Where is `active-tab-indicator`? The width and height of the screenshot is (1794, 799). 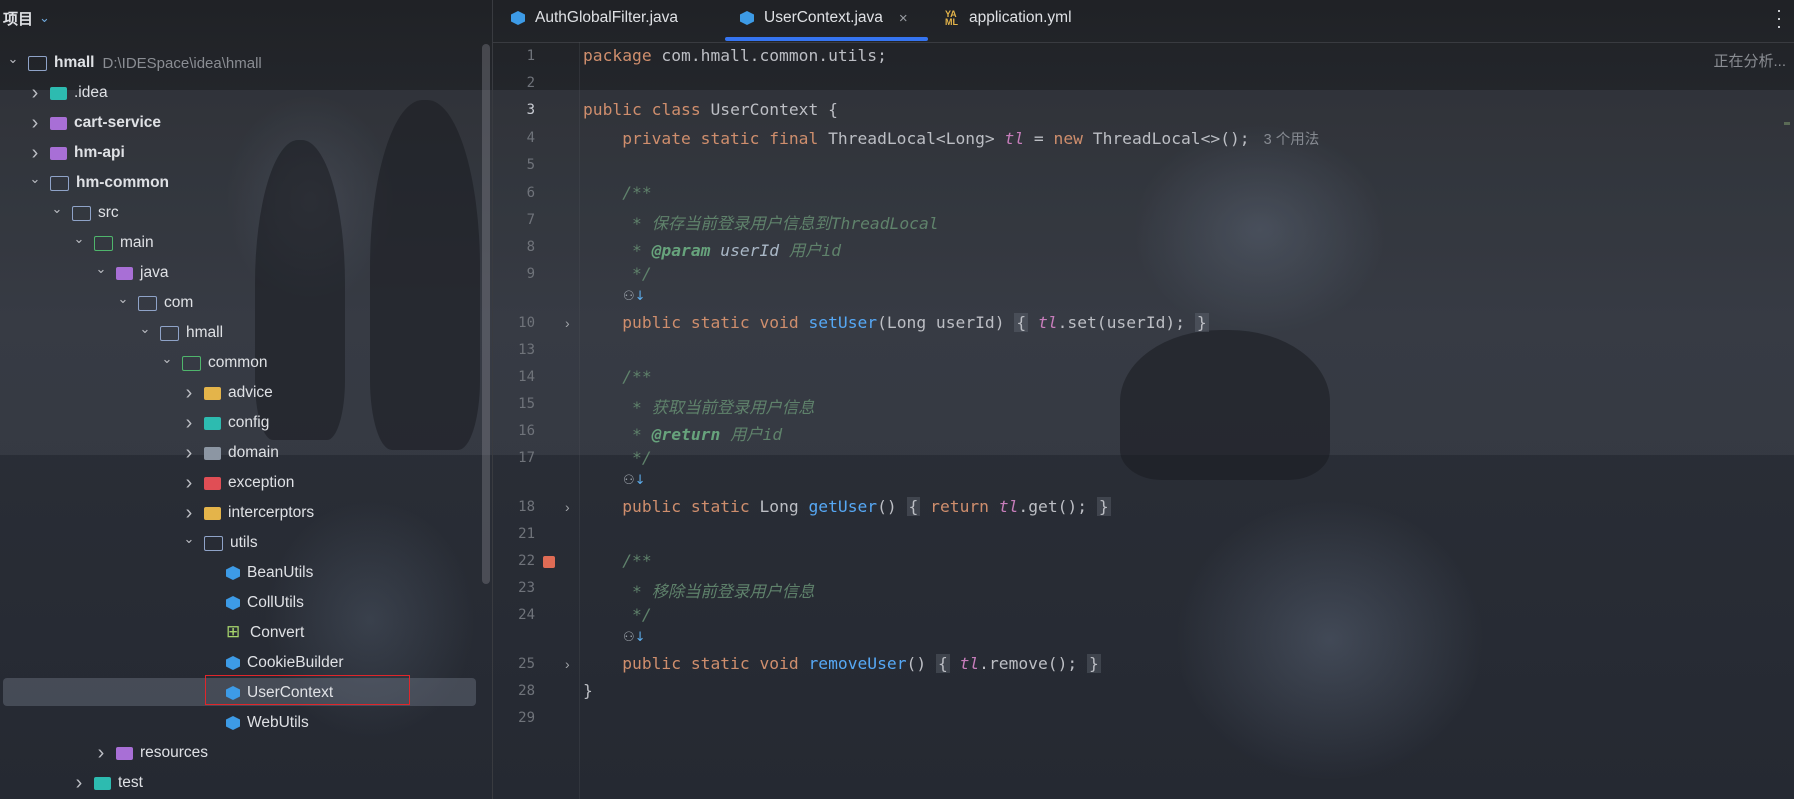 active-tab-indicator is located at coordinates (826, 39).